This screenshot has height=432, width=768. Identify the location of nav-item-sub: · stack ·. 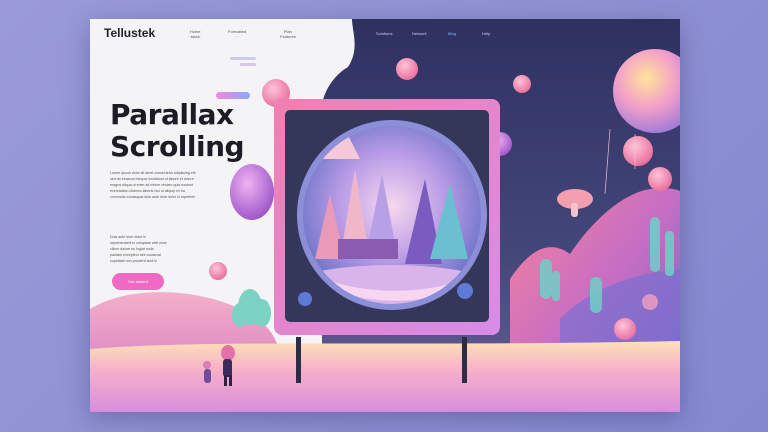
(195, 36).